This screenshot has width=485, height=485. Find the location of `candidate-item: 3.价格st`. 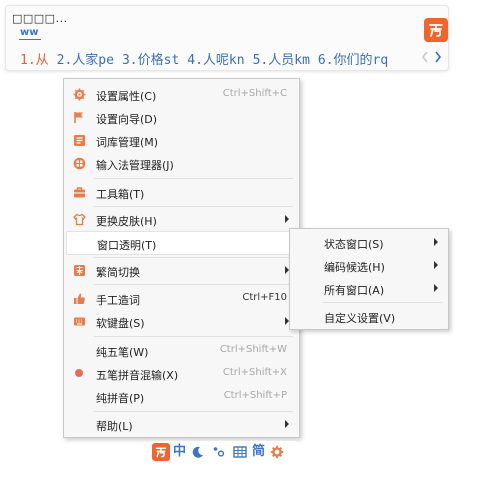

candidate-item: 3.价格st is located at coordinates (150, 58).